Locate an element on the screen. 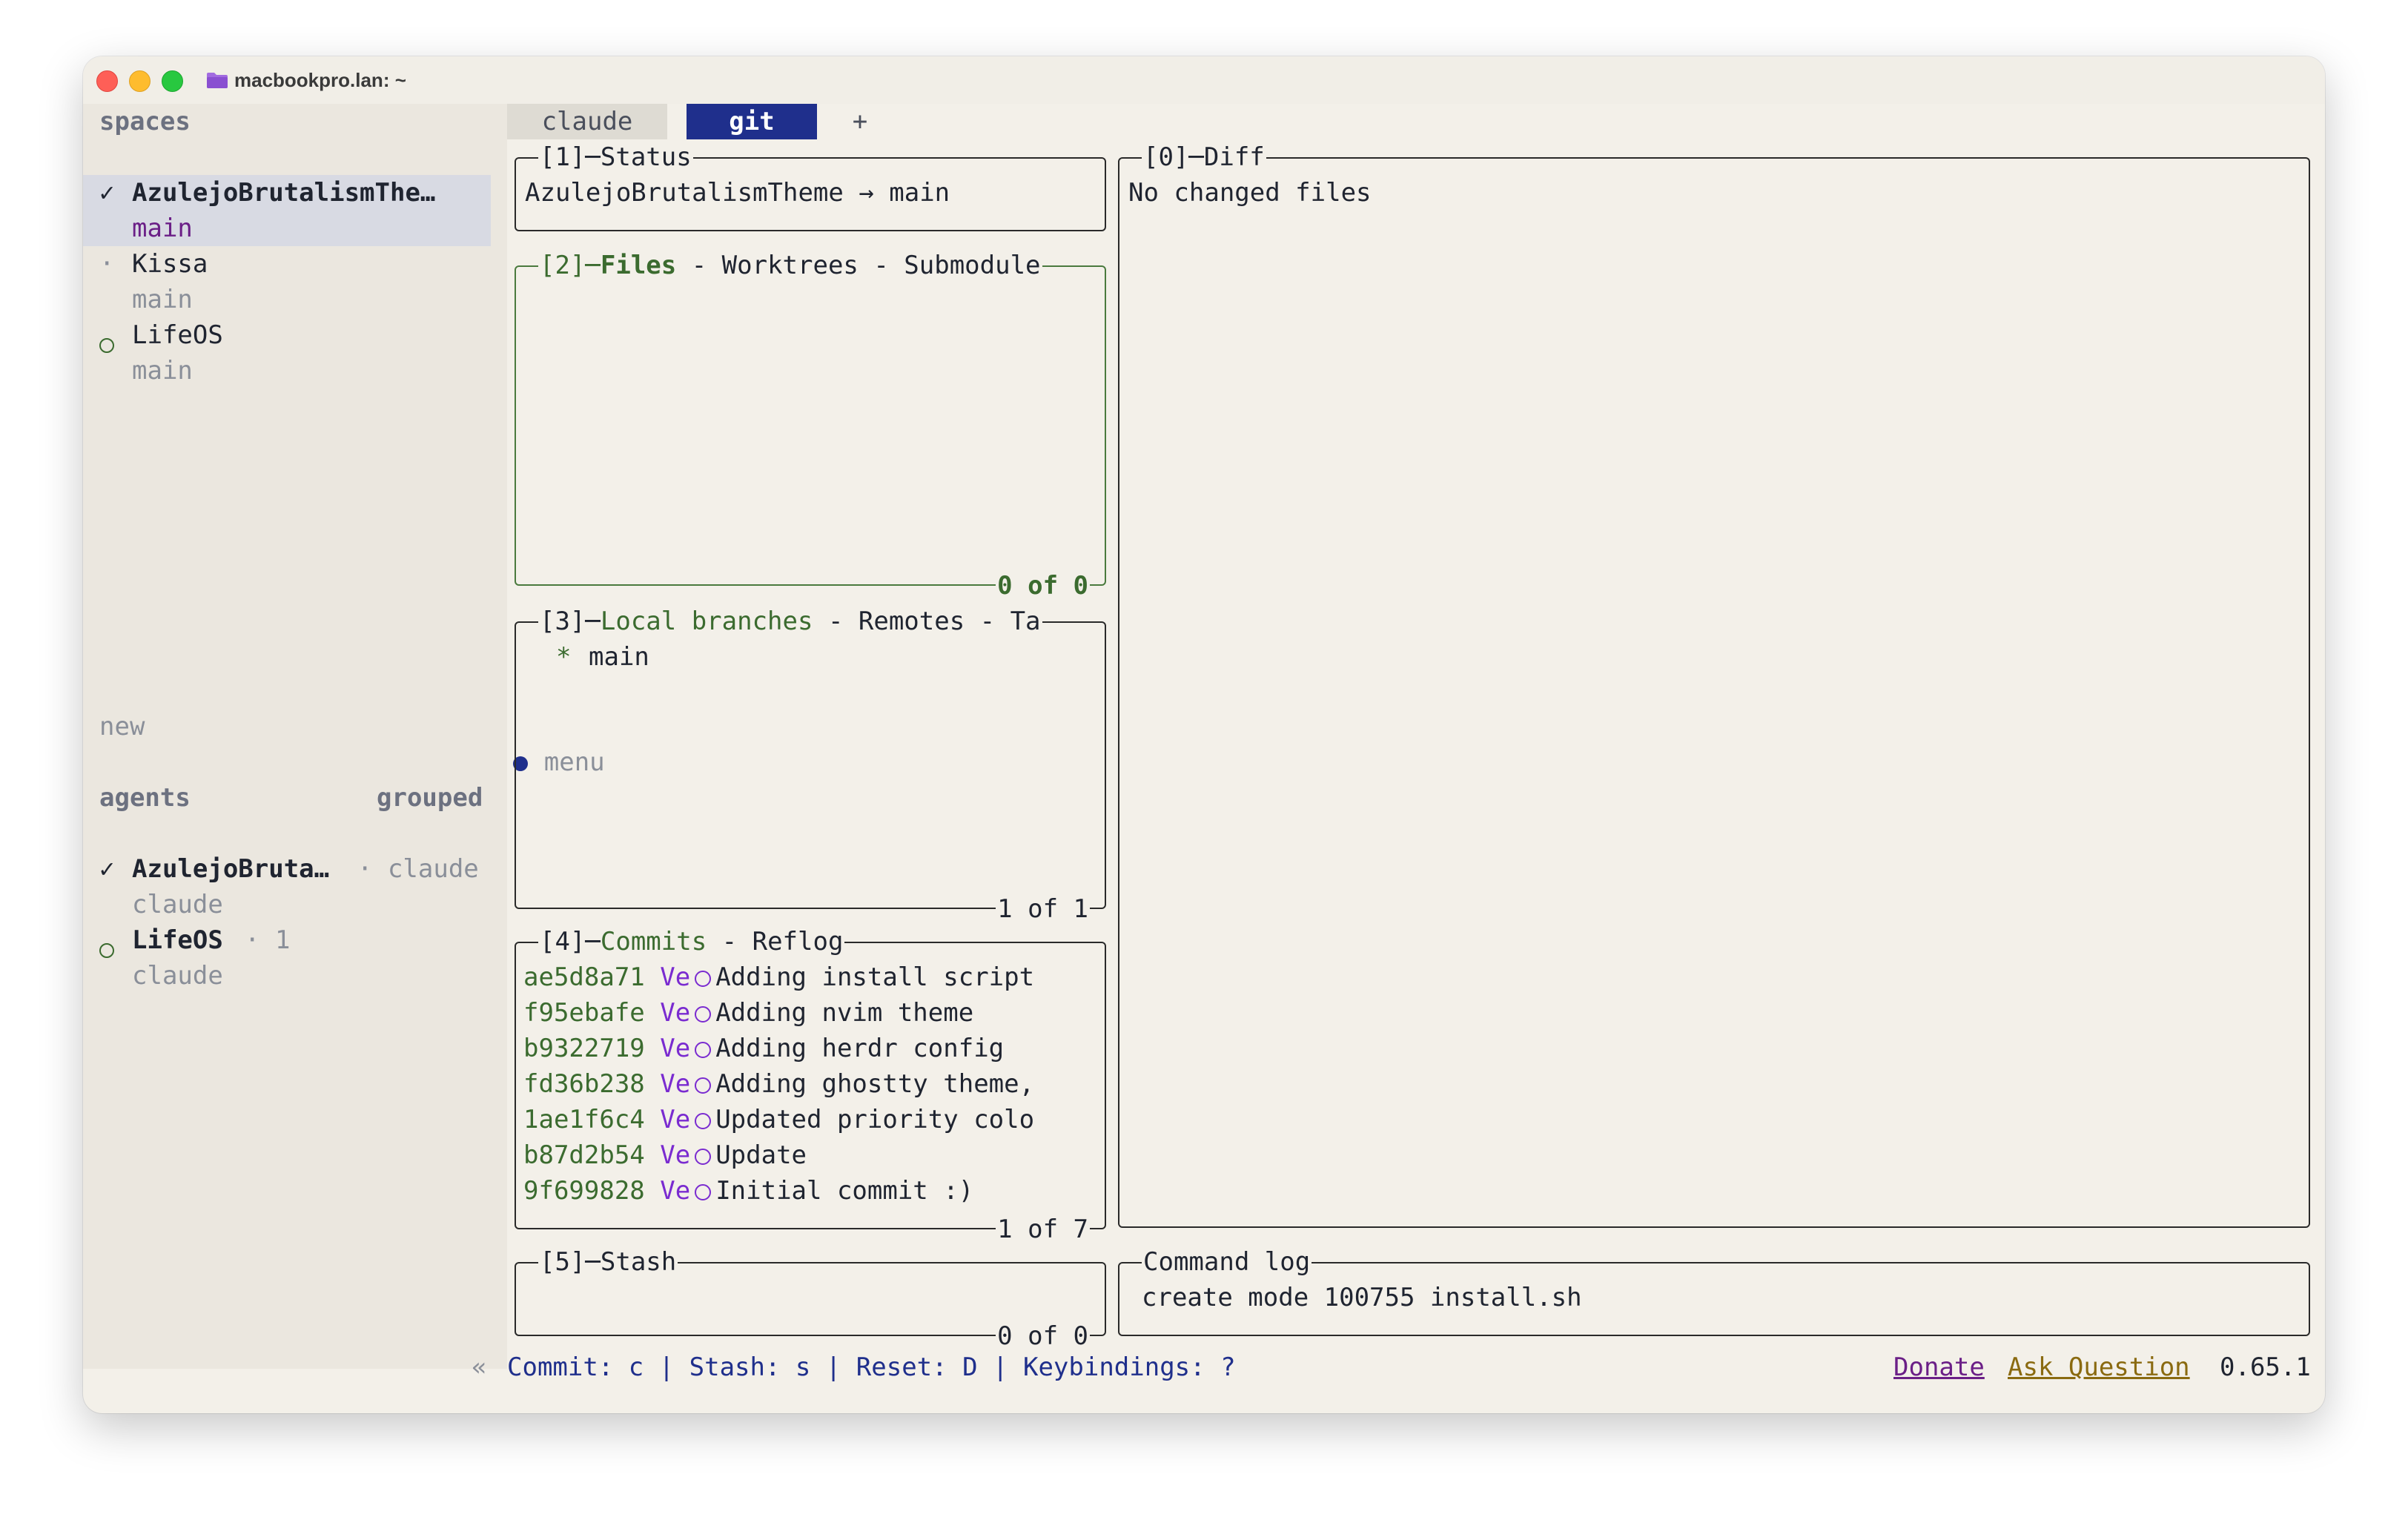  agent-name: LifeOS is located at coordinates (177, 940).